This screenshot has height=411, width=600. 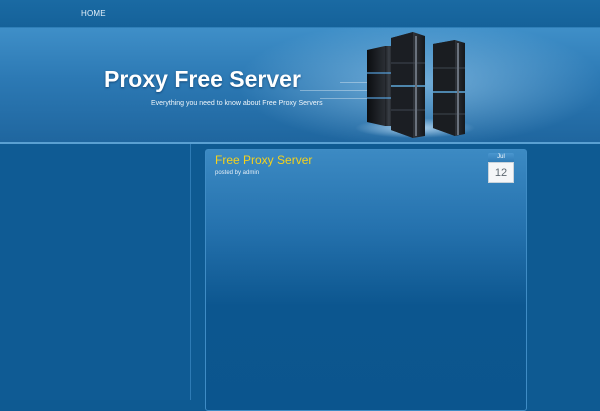 What do you see at coordinates (263, 160) in the screenshot?
I see `post-title: Free Proxy Server` at bounding box center [263, 160].